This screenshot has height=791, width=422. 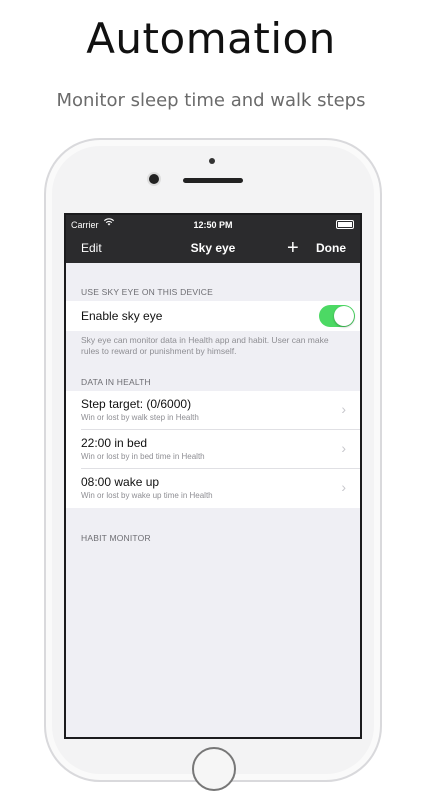 What do you see at coordinates (136, 404) in the screenshot?
I see `row-title: Step target: (0/6000)` at bounding box center [136, 404].